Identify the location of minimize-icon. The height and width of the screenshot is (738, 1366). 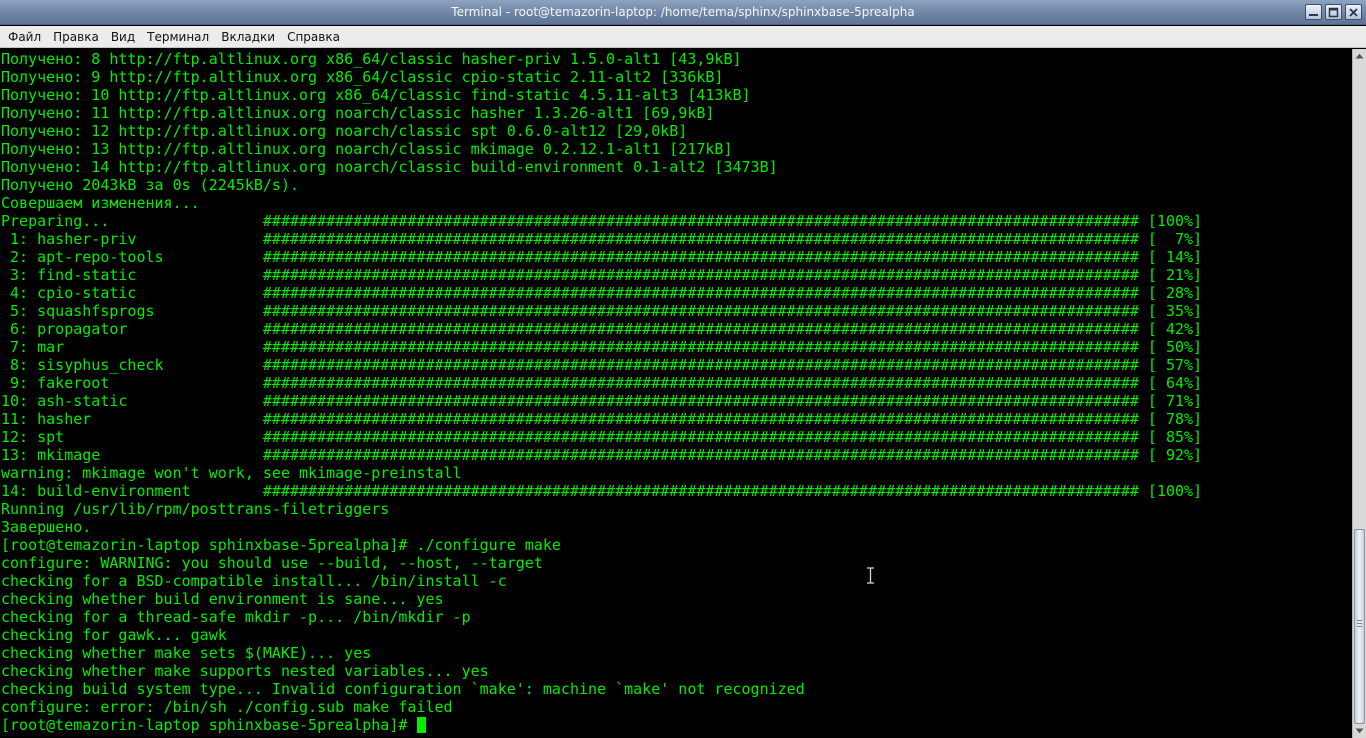
(1313, 14).